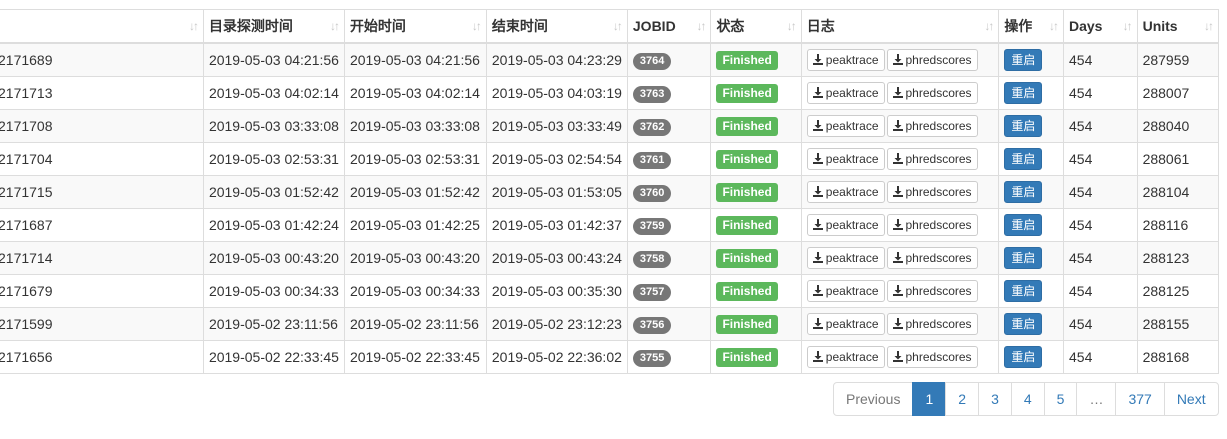  Describe the element at coordinates (669, 192) in the screenshot. I see `jobid-cell: 3760` at that location.